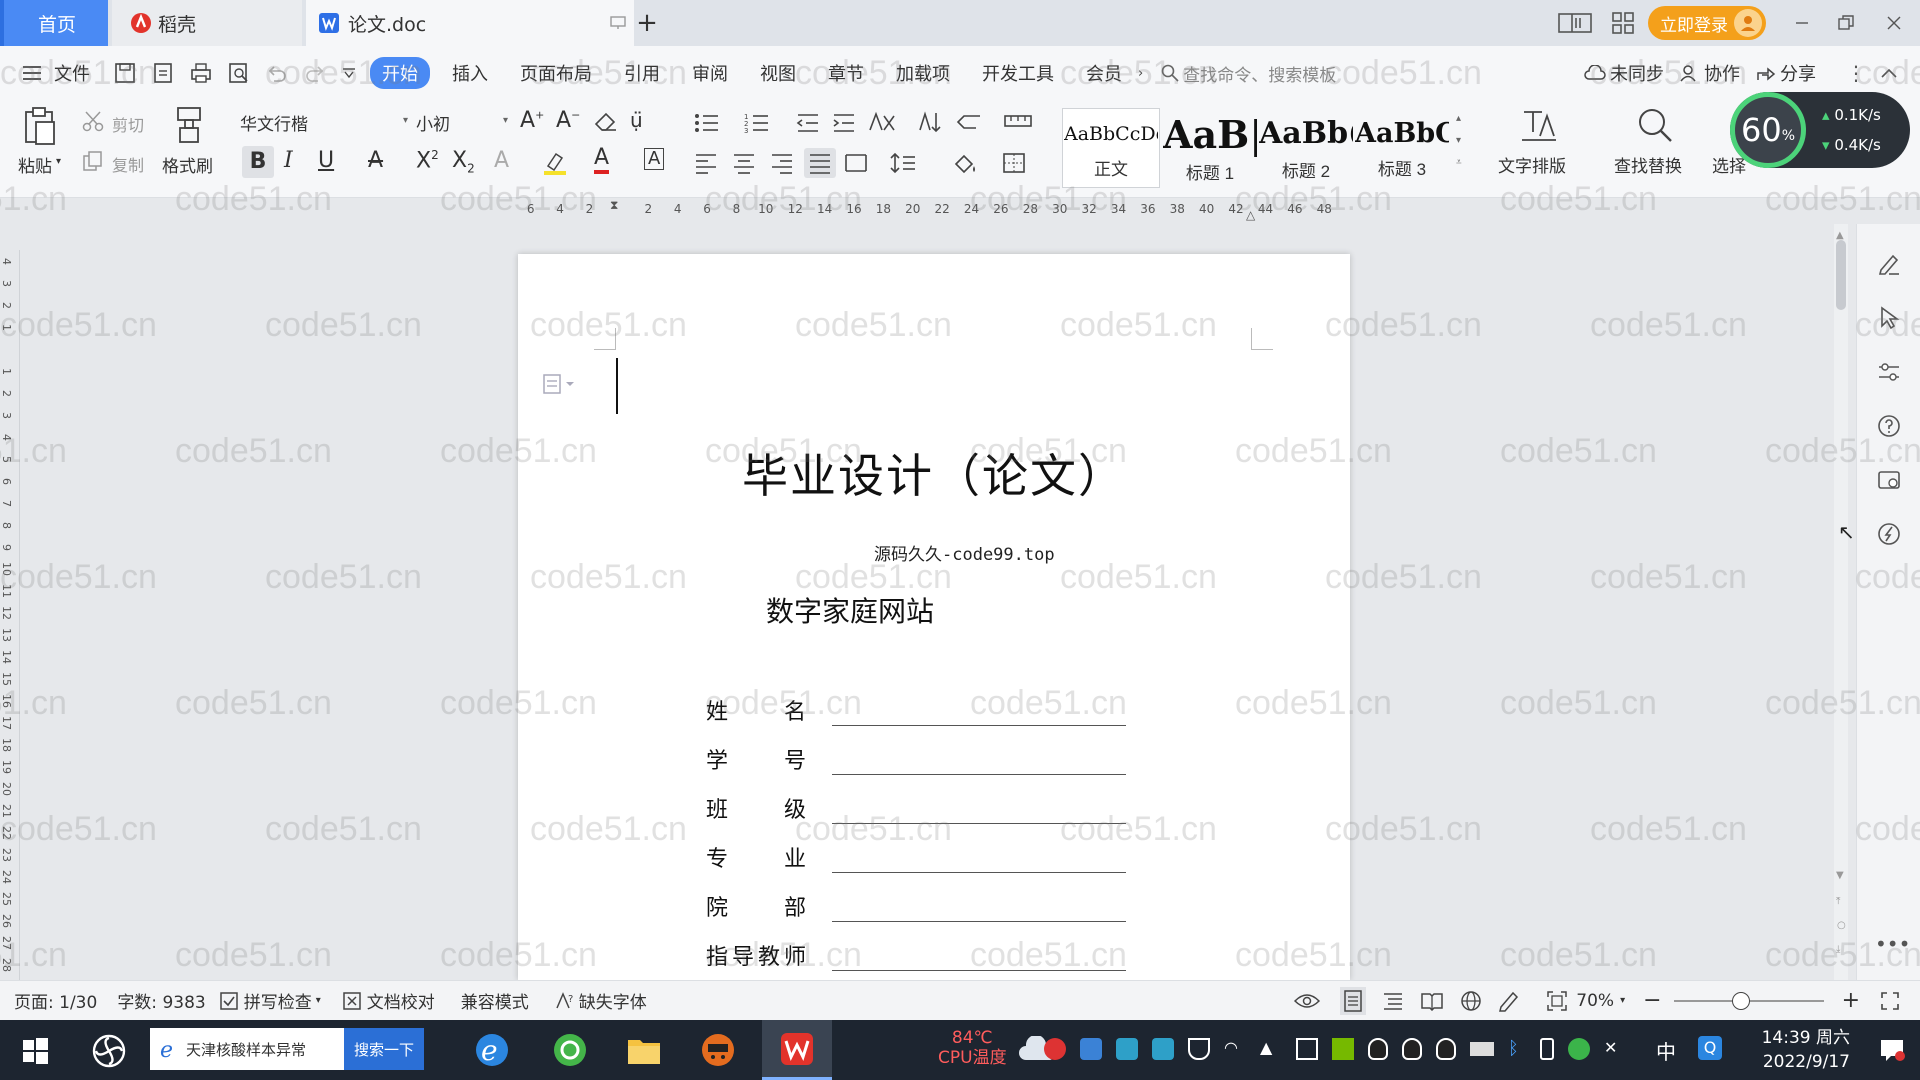 The height and width of the screenshot is (1080, 1920). What do you see at coordinates (602, 160) in the screenshot?
I see `font-color-button: A` at bounding box center [602, 160].